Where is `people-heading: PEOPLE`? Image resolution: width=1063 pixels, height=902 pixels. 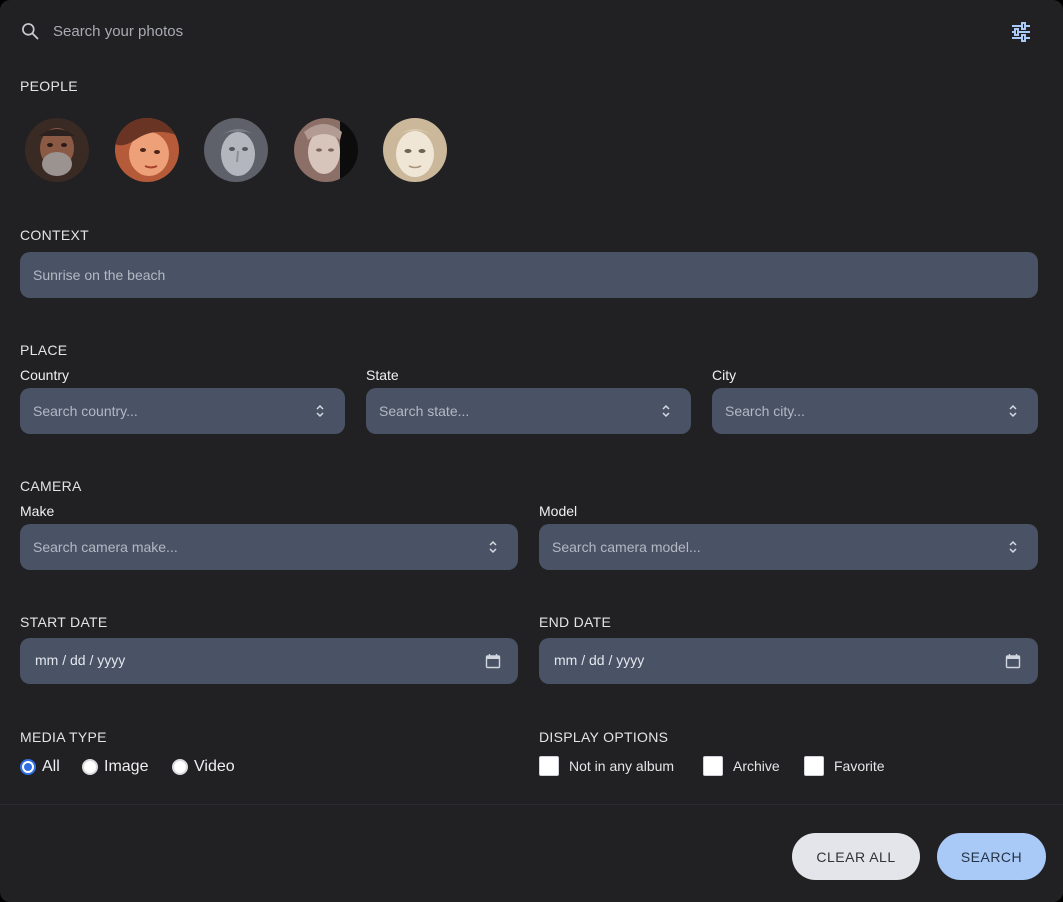
people-heading: PEOPLE is located at coordinates (49, 86).